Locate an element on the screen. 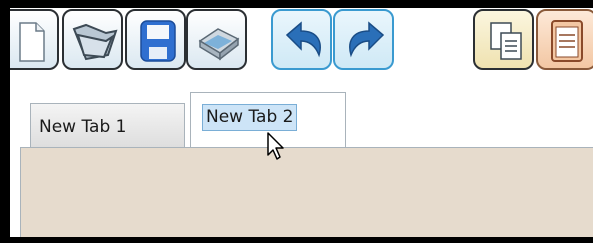 This screenshot has height=243, width=593. save-disk-icon is located at coordinates (158, 41).